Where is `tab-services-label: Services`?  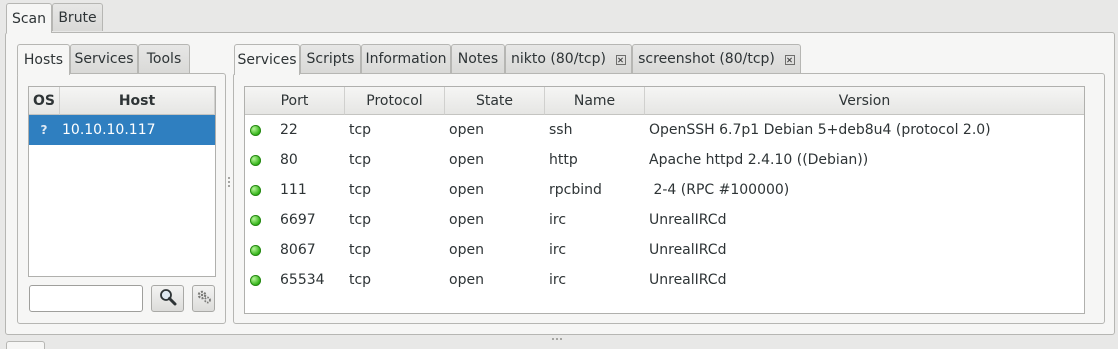
tab-services-label: Services is located at coordinates (267, 60).